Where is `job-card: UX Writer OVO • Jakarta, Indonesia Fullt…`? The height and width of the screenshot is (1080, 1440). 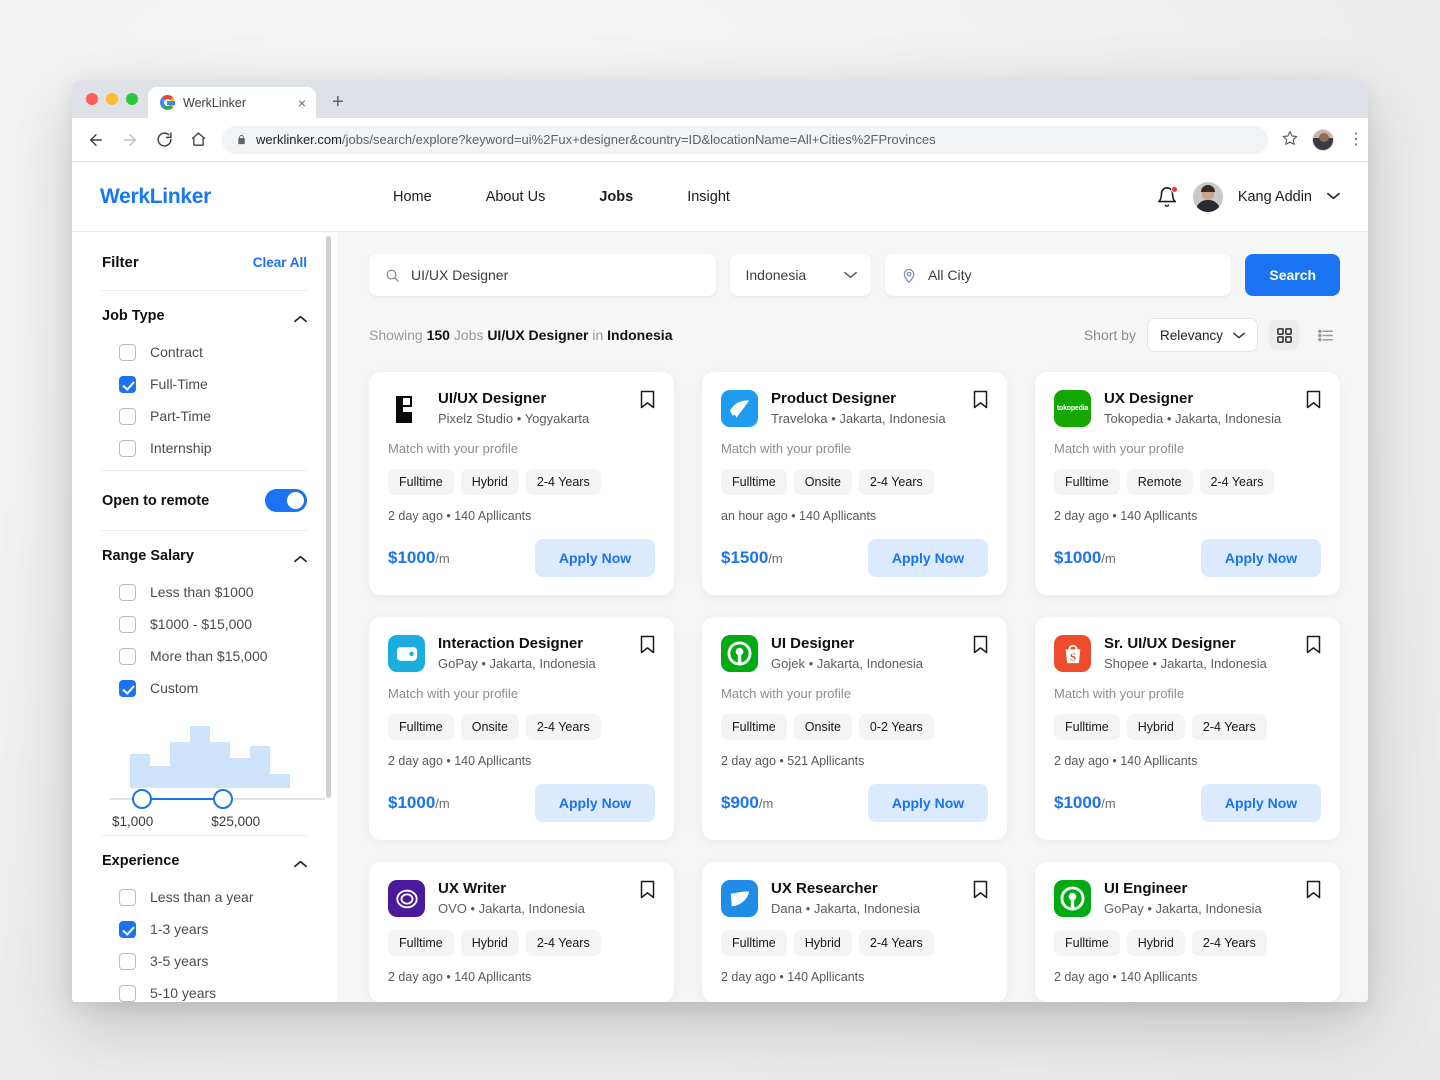
job-card: UX Writer OVO • Jakarta, Indonesia Fullt… is located at coordinates (521, 932).